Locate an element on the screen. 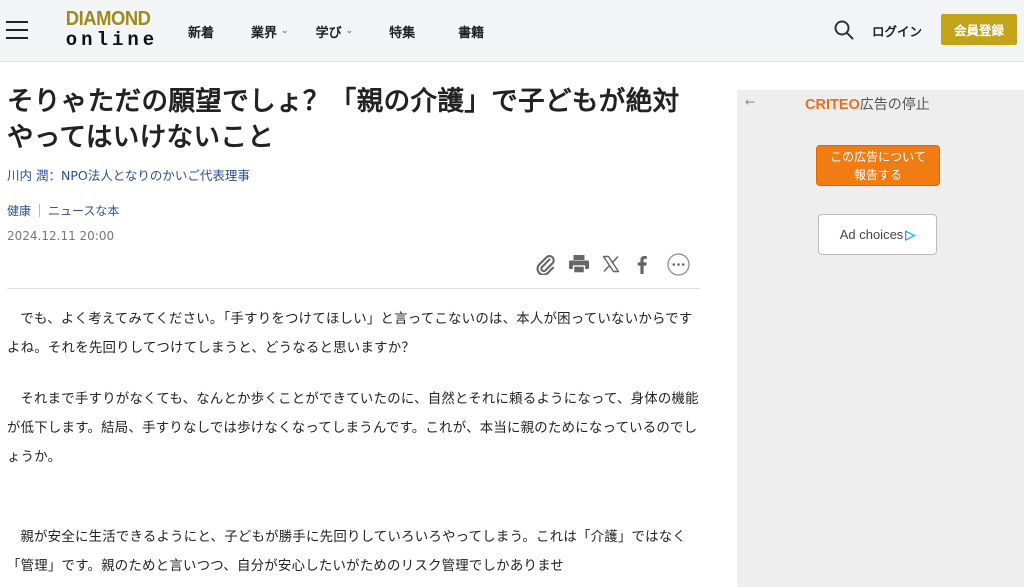 The width and height of the screenshot is (1024, 587). print-icon is located at coordinates (579, 264).